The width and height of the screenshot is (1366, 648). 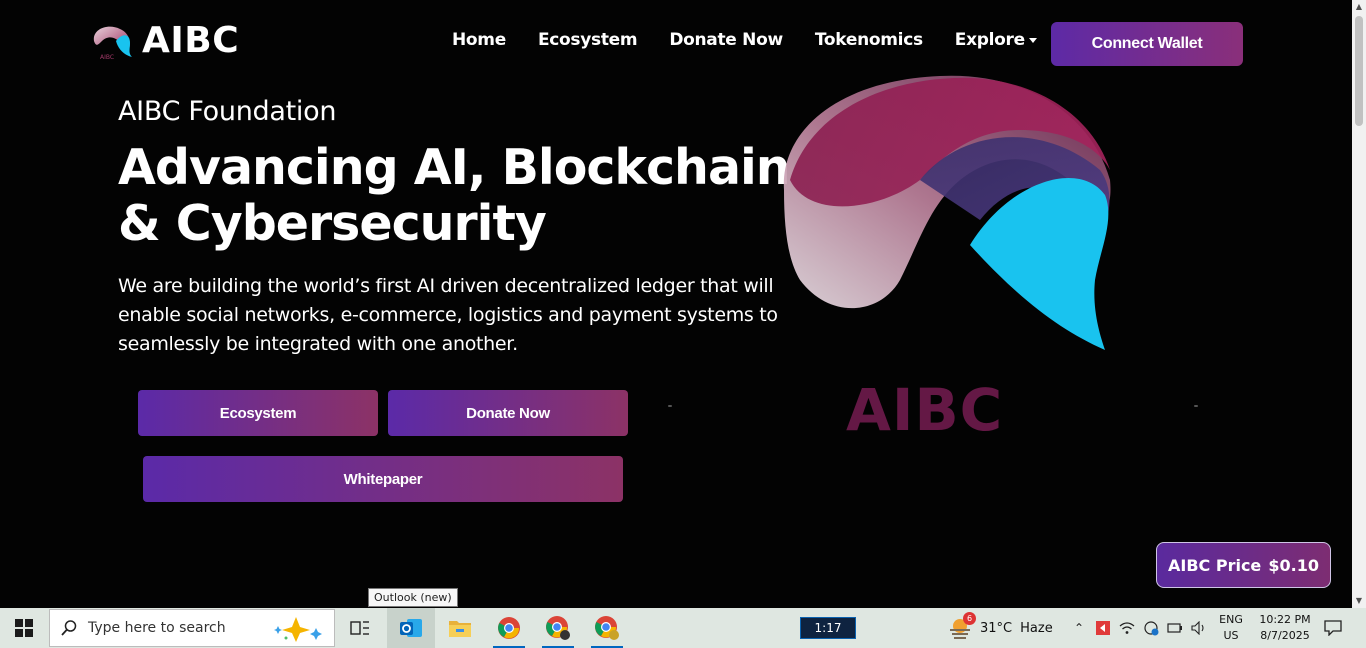 What do you see at coordinates (227, 111) in the screenshot?
I see `hero-kicker: AIBC Foundation` at bounding box center [227, 111].